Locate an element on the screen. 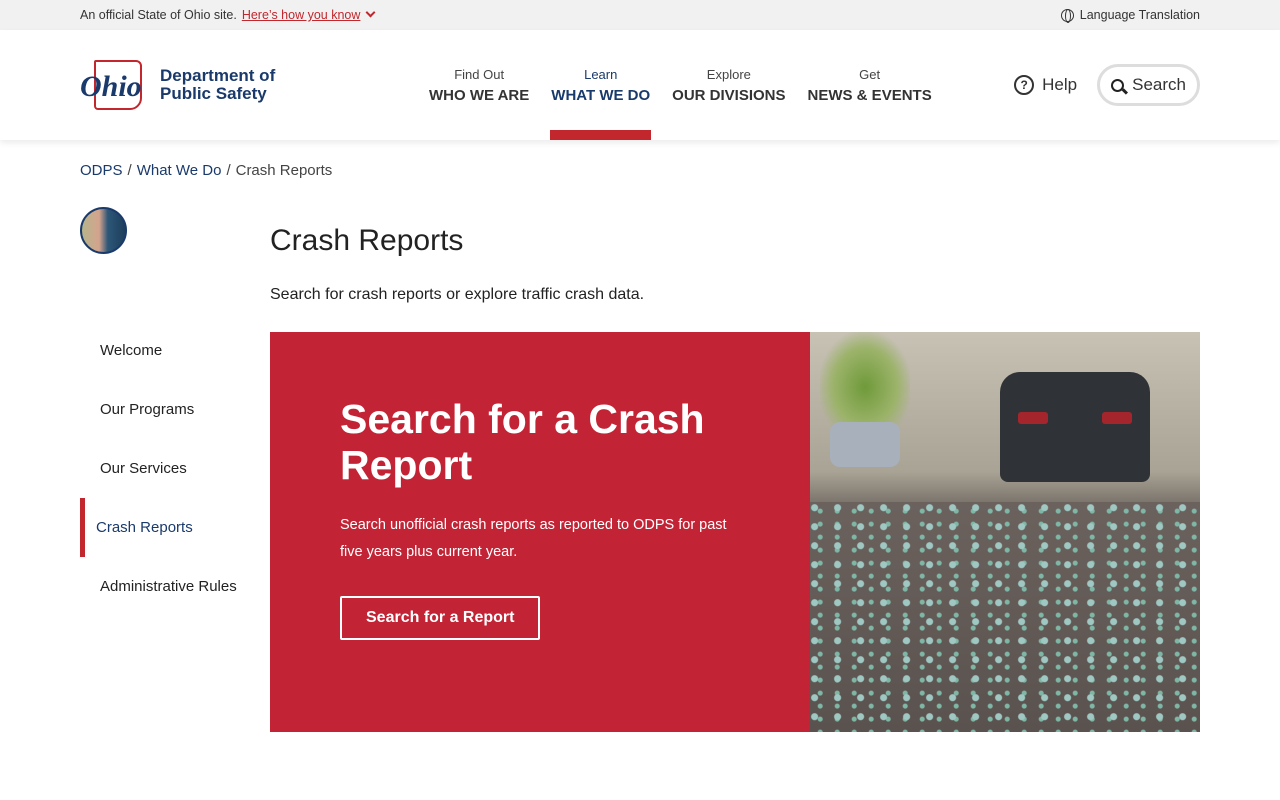  how-you-know-label: Here’s how you know is located at coordinates (301, 15).